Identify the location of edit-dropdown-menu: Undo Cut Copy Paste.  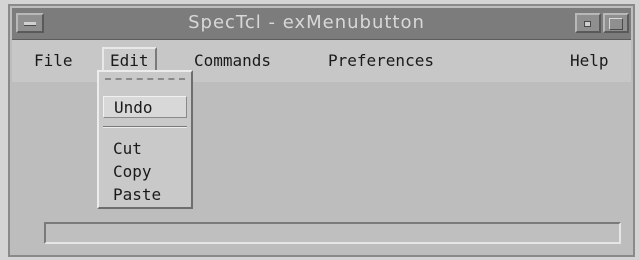
(145, 139).